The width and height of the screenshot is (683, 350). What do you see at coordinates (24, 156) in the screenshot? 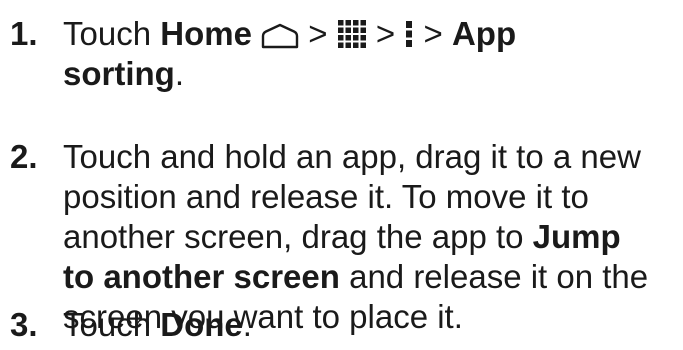
I see `step-number: 2.` at bounding box center [24, 156].